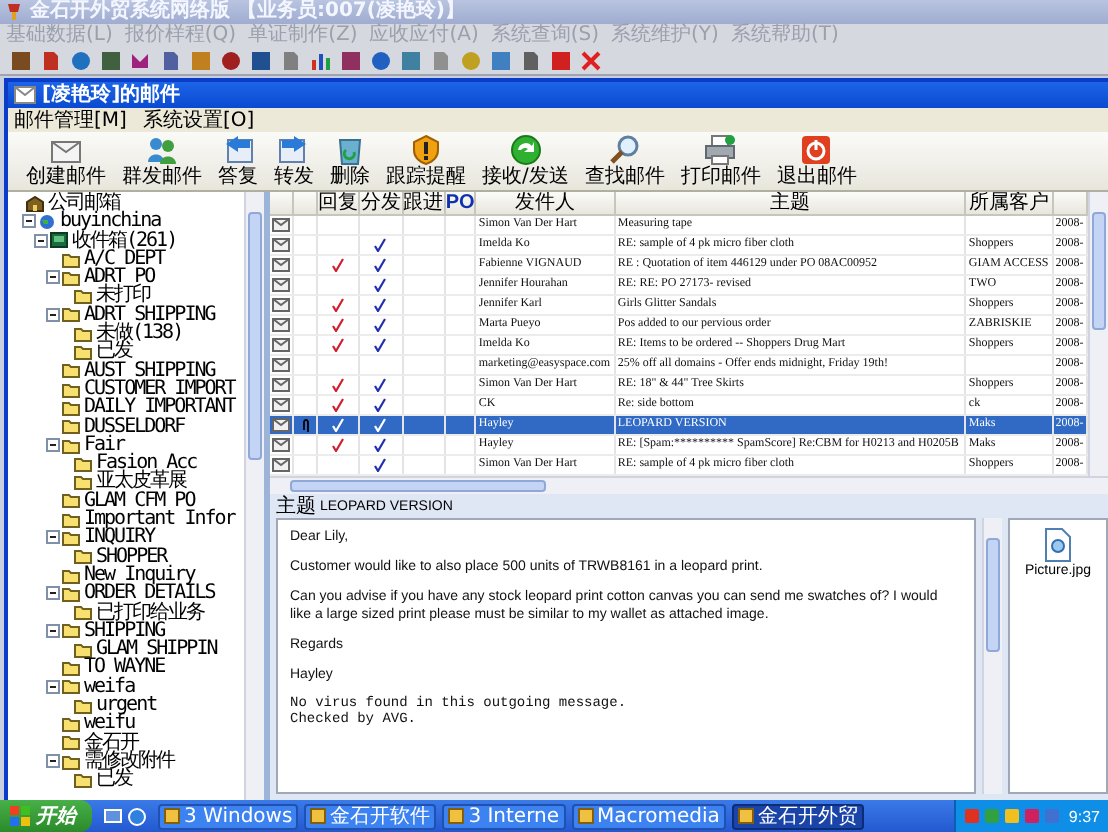 The image size is (1108, 832). Describe the element at coordinates (159, 389) in the screenshot. I see `tree-item: CUSTOMER IMPORT` at that location.